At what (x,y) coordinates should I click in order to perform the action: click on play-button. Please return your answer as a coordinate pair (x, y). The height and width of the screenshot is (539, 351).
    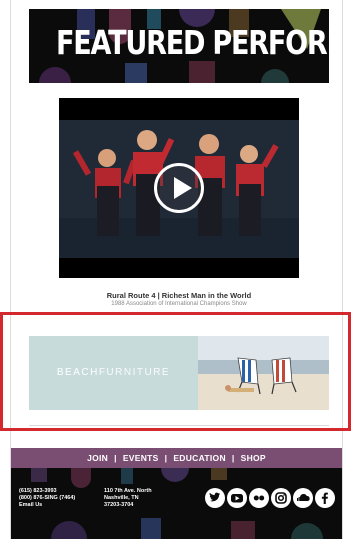
    Looking at the image, I should click on (179, 188).